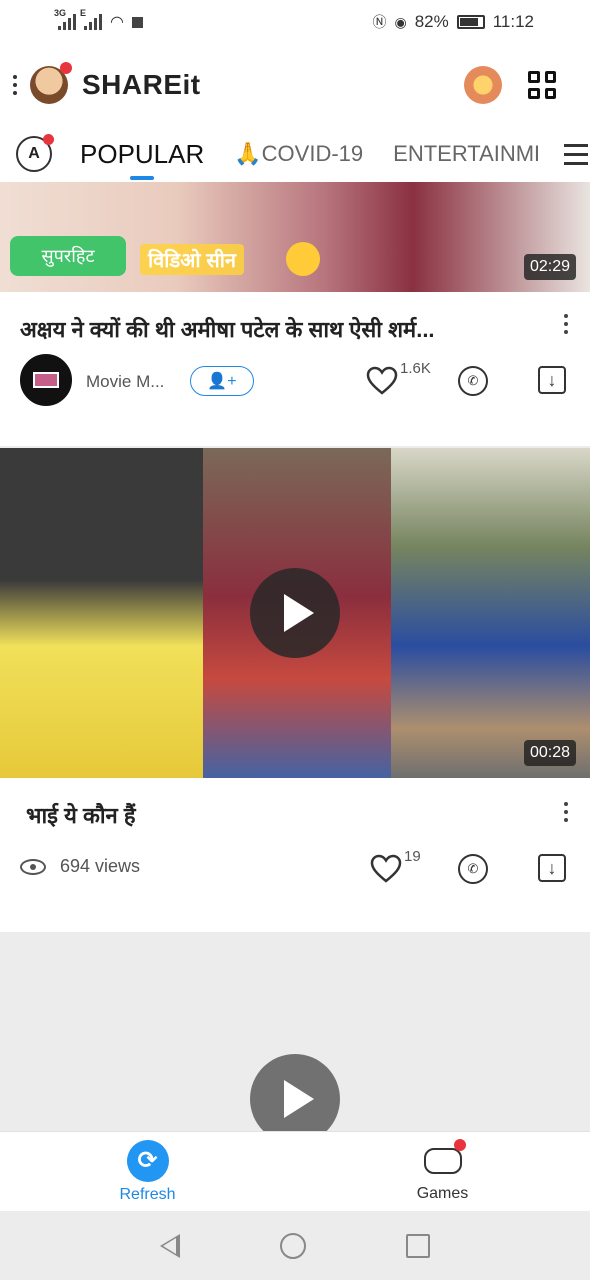  Describe the element at coordinates (68, 256) in the screenshot. I see `thumbnail-caption: सुपरहिट` at that location.